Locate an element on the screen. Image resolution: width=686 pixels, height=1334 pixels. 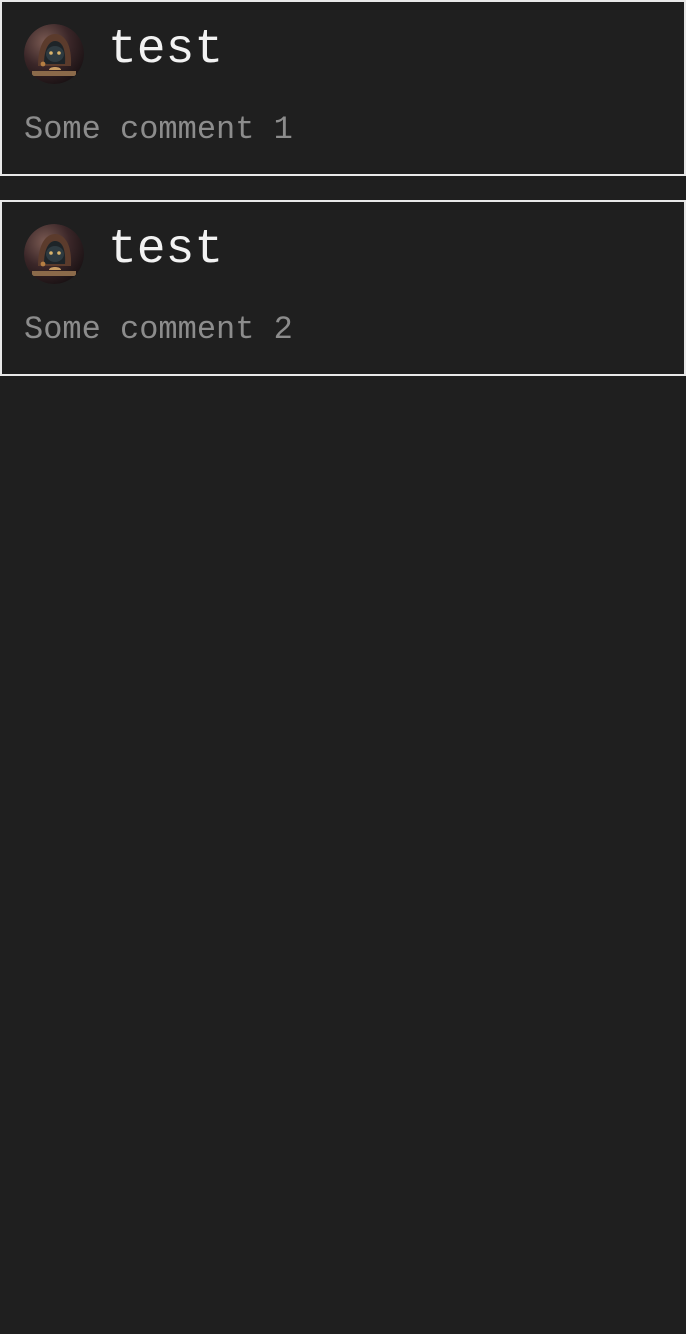
comment-text: Some comment 1 is located at coordinates (158, 129).